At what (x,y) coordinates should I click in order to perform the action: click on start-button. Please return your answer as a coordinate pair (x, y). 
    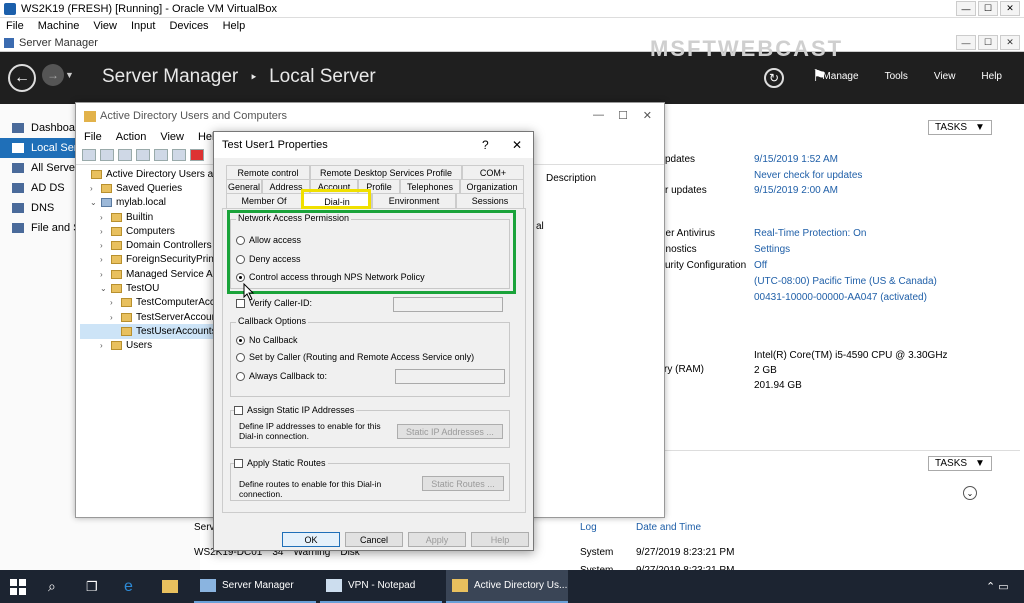
    Looking at the image, I should click on (19, 586).